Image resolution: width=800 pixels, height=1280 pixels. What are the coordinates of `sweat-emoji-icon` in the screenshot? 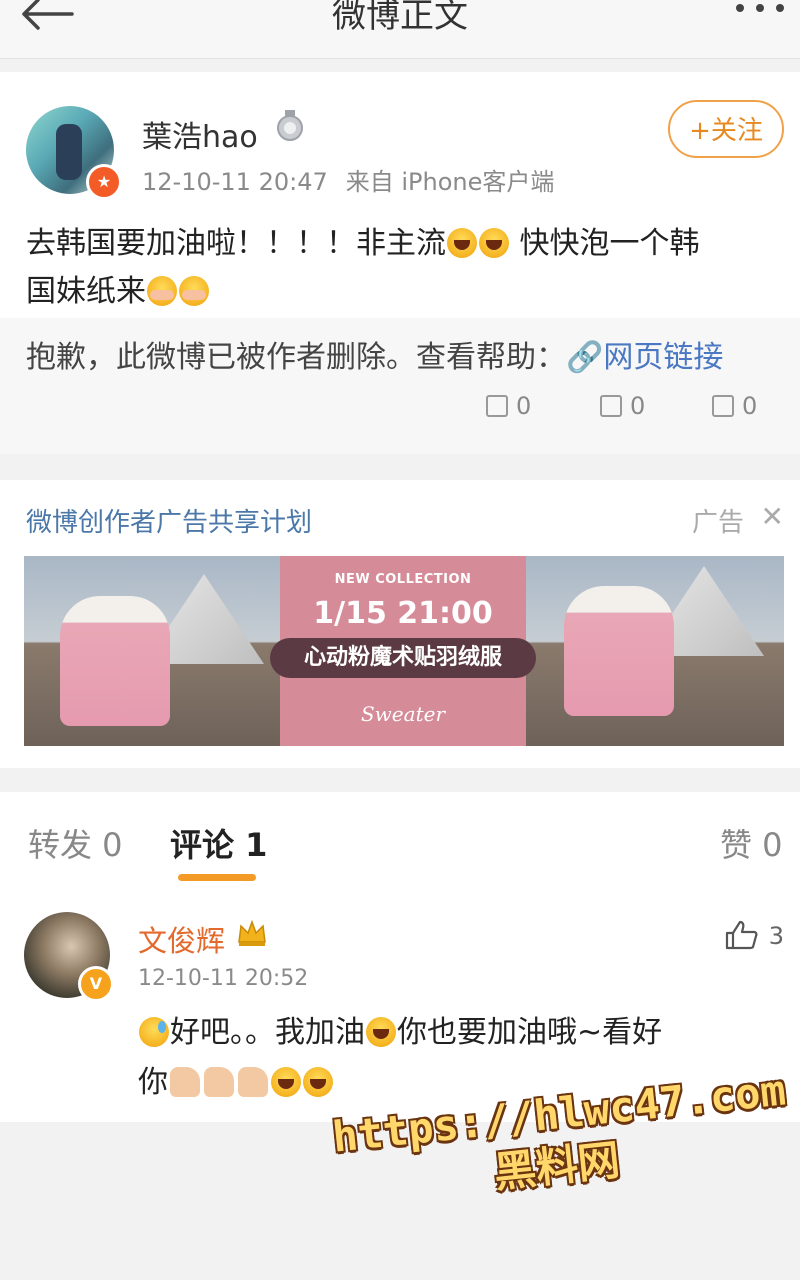 It's located at (154, 1032).